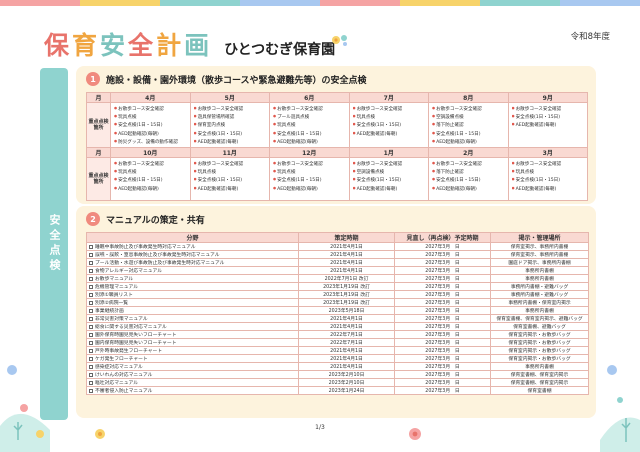 This screenshot has width=640, height=452. What do you see at coordinates (192, 310) in the screenshot?
I see `manual-name-cell: 事業継続計画` at bounding box center [192, 310].